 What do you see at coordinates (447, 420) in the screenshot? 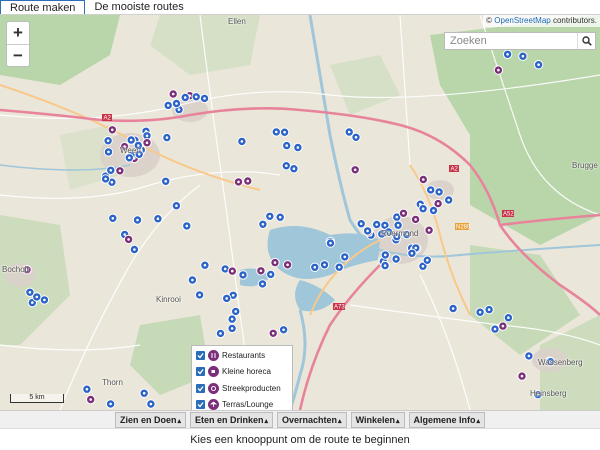
I see `menu-algemene-info: Algemene Info▴` at bounding box center [447, 420].